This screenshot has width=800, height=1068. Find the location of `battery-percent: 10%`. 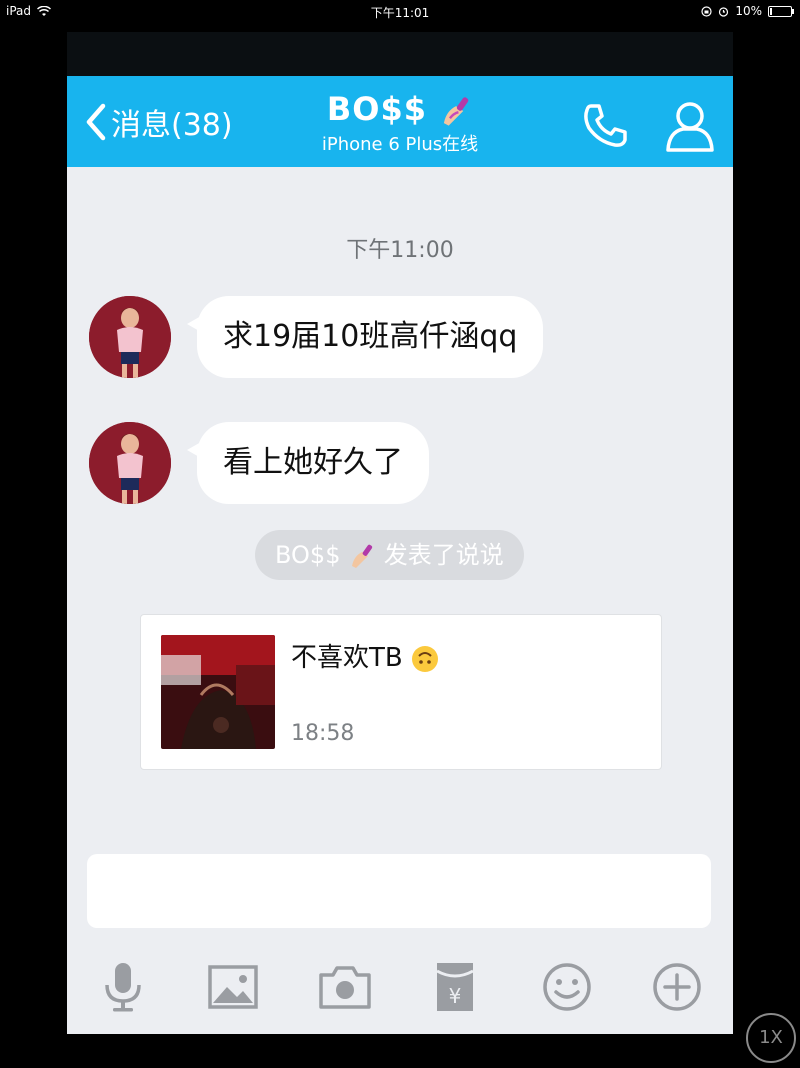

battery-percent: 10% is located at coordinates (748, 11).